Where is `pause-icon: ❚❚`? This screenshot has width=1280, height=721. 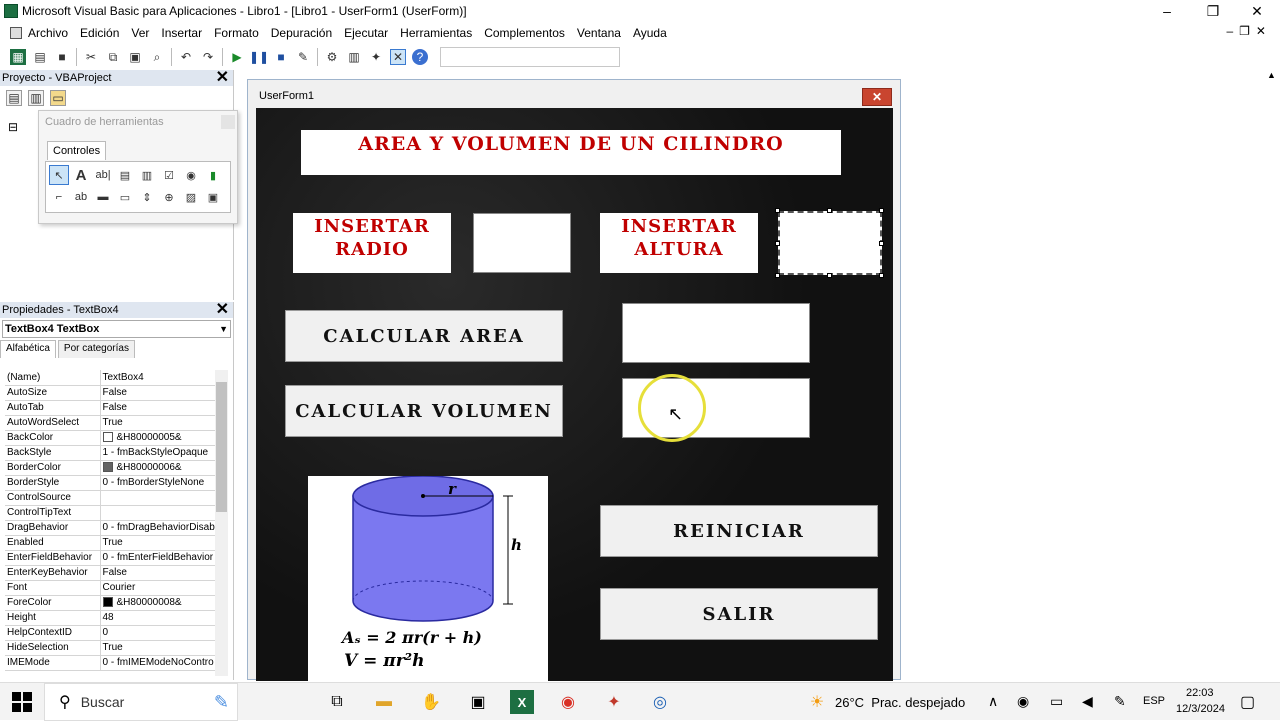 pause-icon: ❚❚ is located at coordinates (259, 57).